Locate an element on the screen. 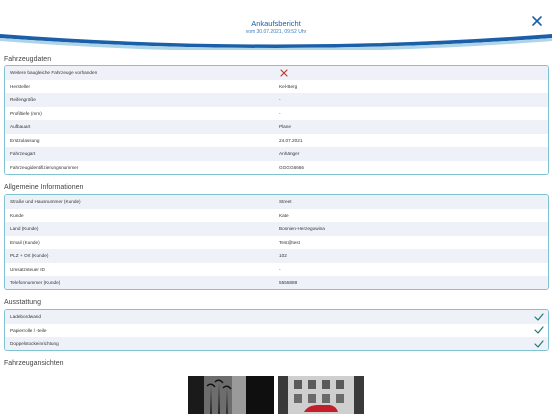 The height and width of the screenshot is (414, 552). row-label: Straße und Hausnummer (Kunde) is located at coordinates (45, 202).